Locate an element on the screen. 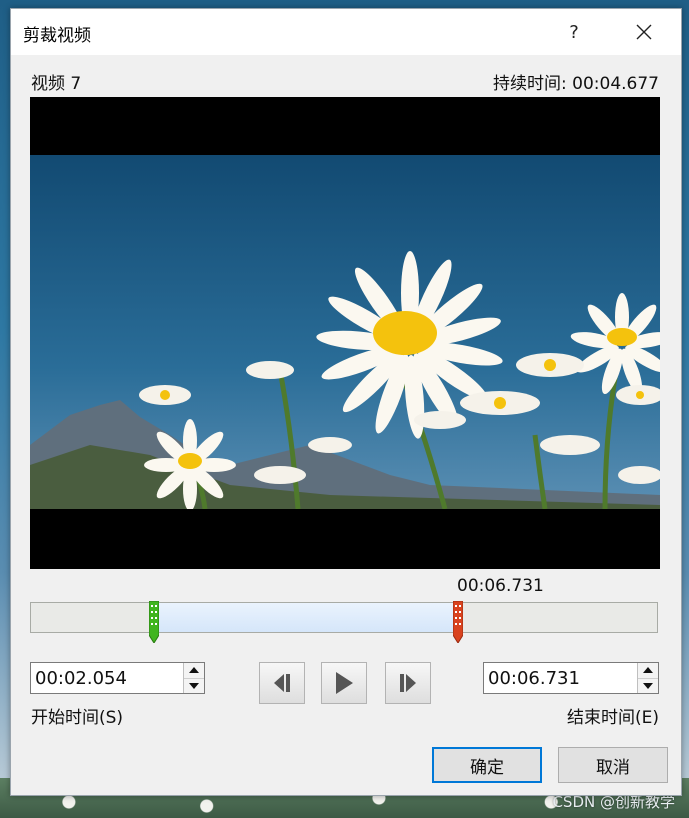 The height and width of the screenshot is (818, 689). start-time-input is located at coordinates (107, 678).